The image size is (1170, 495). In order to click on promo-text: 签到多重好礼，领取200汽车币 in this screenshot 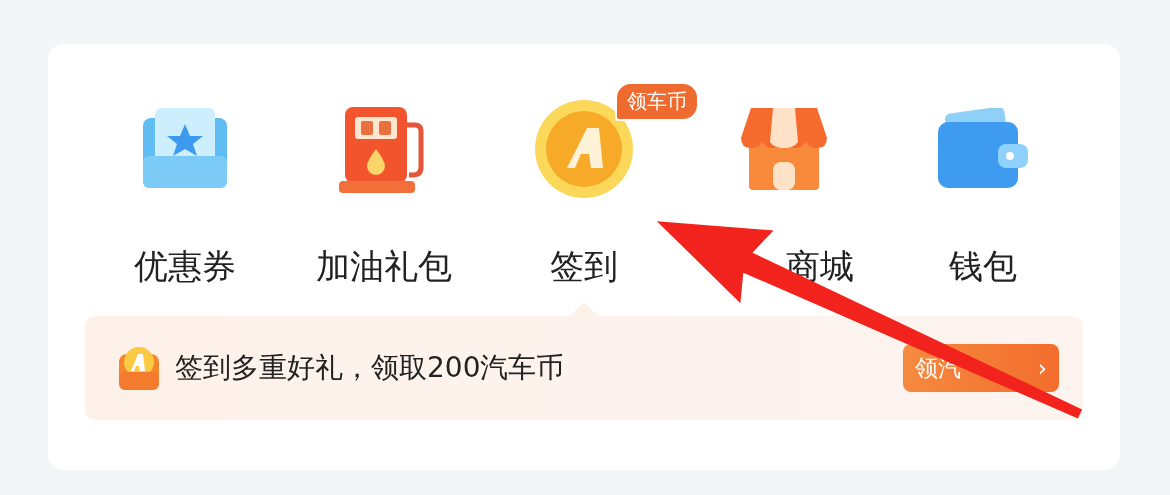, I will do `click(370, 368)`.